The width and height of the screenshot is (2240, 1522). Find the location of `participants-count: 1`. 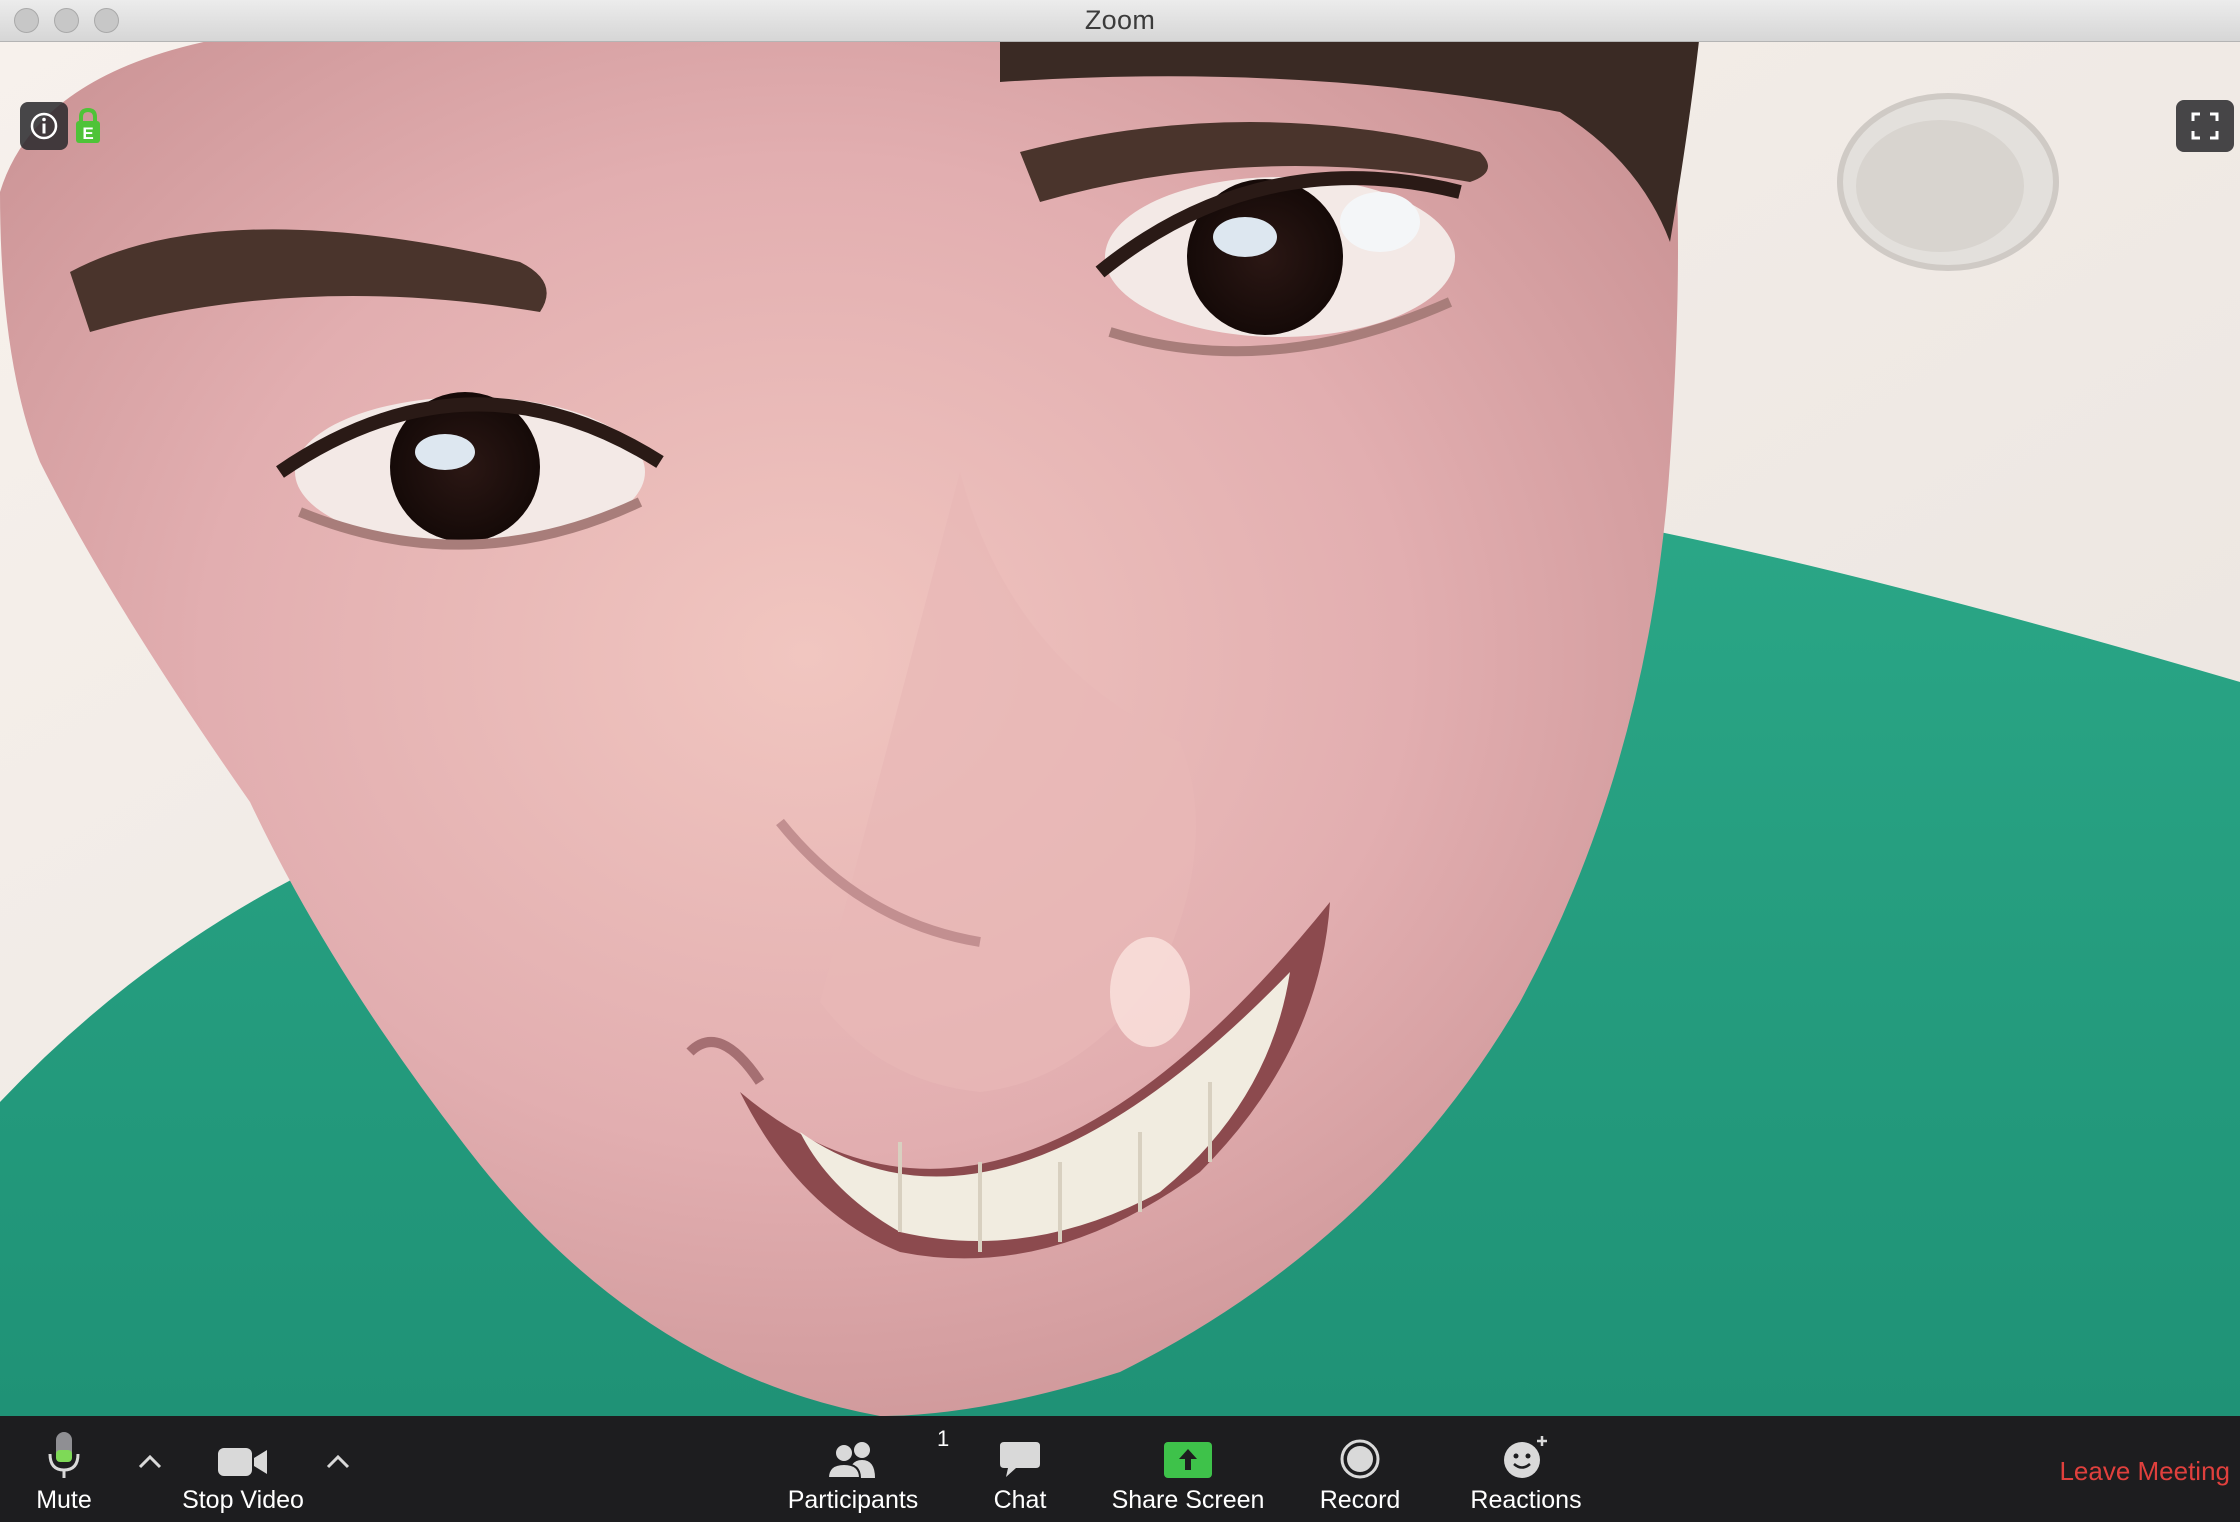

participants-count: 1 is located at coordinates (943, 1438).